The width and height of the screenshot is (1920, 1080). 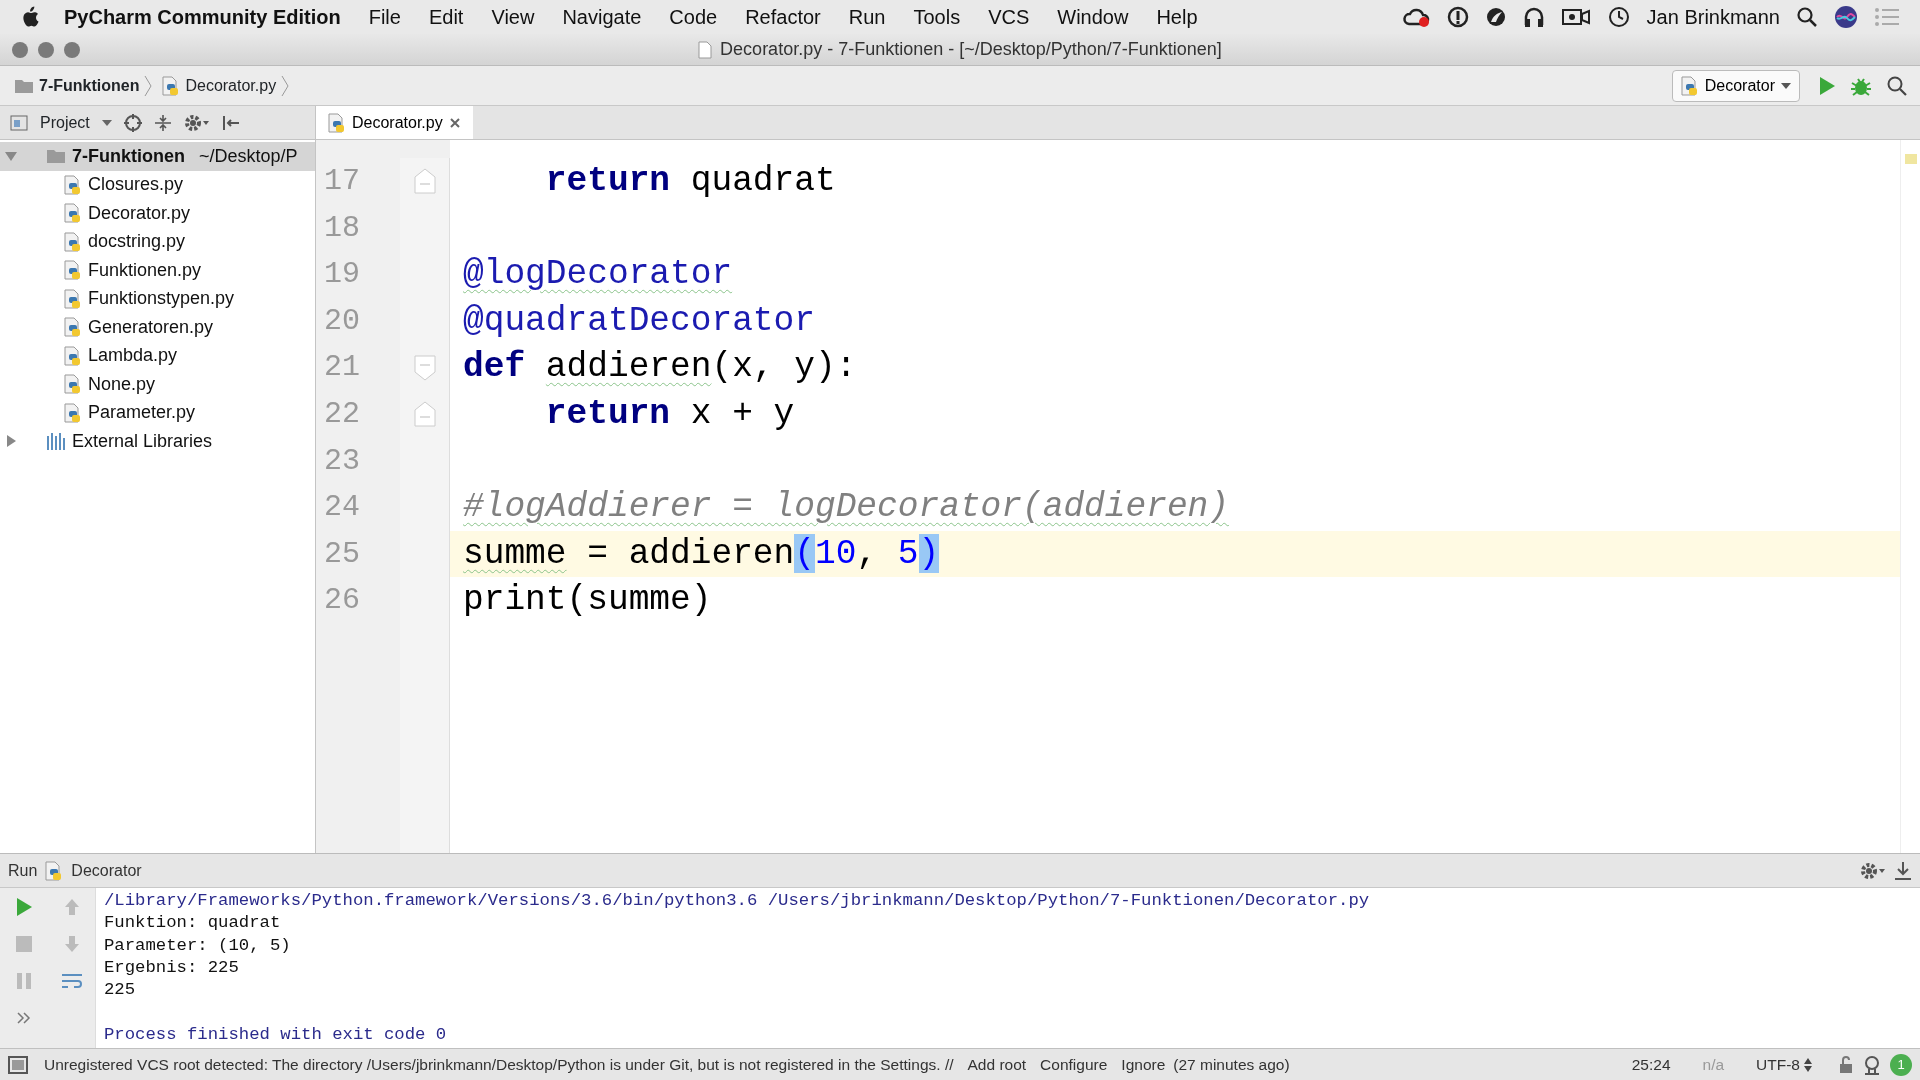 I want to click on up-down-icon, so click(x=1808, y=1064).